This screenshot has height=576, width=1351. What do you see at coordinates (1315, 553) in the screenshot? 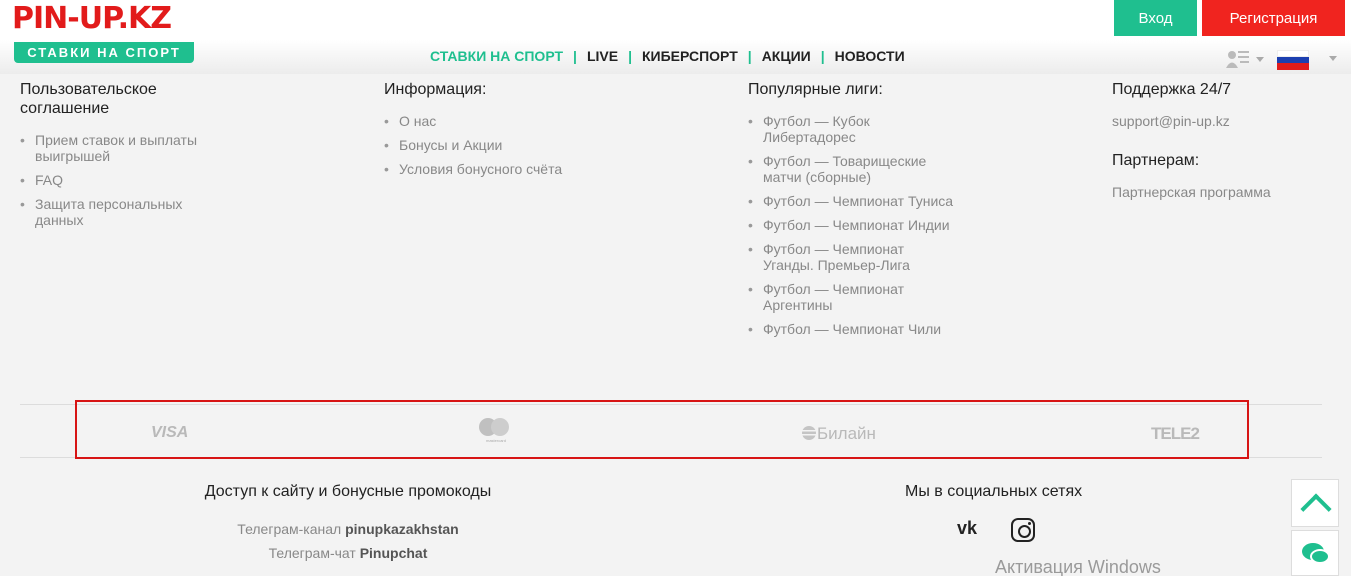
I see `chat-icon` at bounding box center [1315, 553].